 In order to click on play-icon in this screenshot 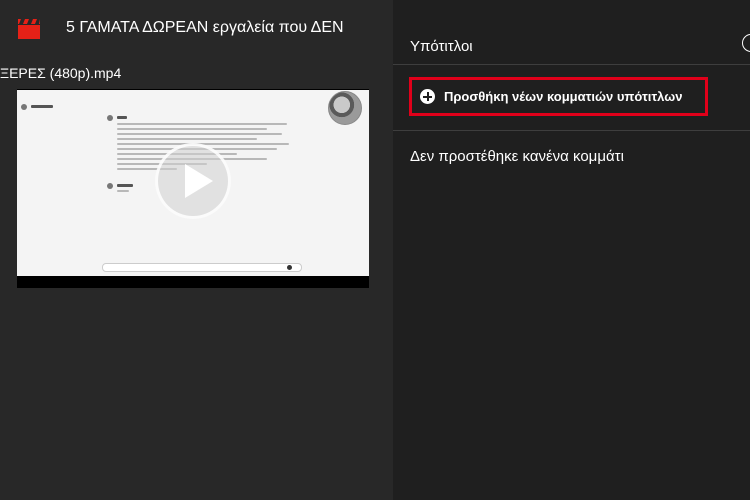, I will do `click(199, 181)`.